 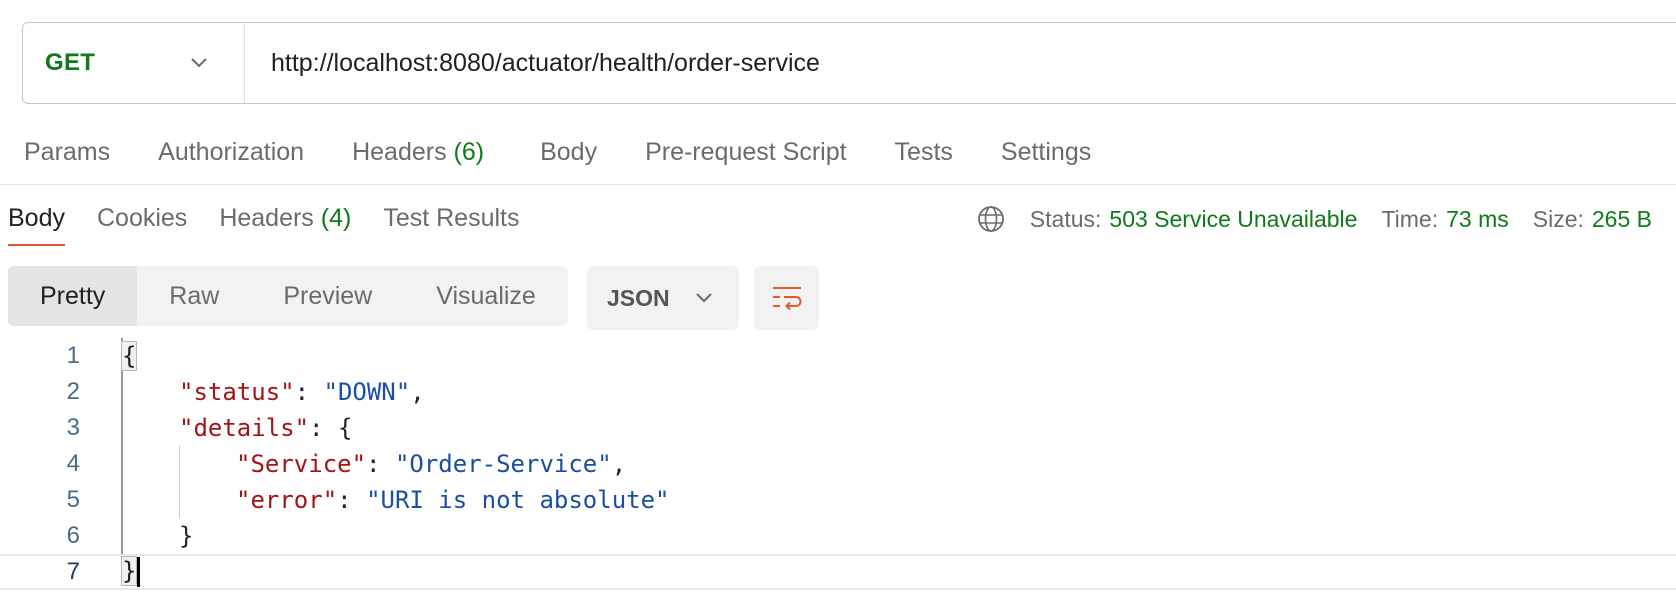 I want to click on text-cursor, so click(x=139, y=572).